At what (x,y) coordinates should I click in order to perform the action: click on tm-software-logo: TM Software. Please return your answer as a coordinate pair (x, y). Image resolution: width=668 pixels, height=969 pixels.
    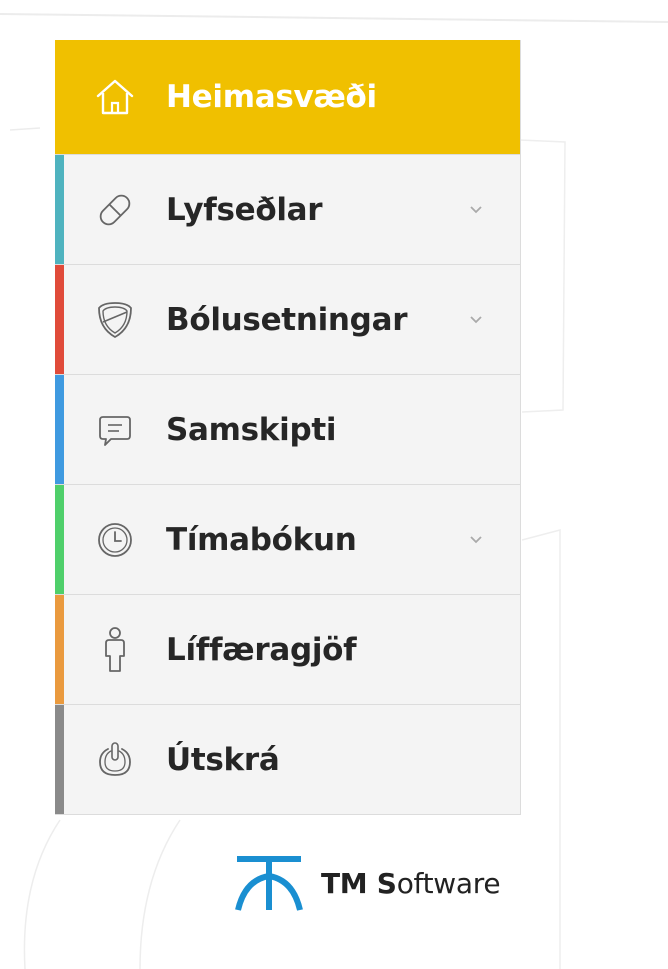
    Looking at the image, I should click on (368, 883).